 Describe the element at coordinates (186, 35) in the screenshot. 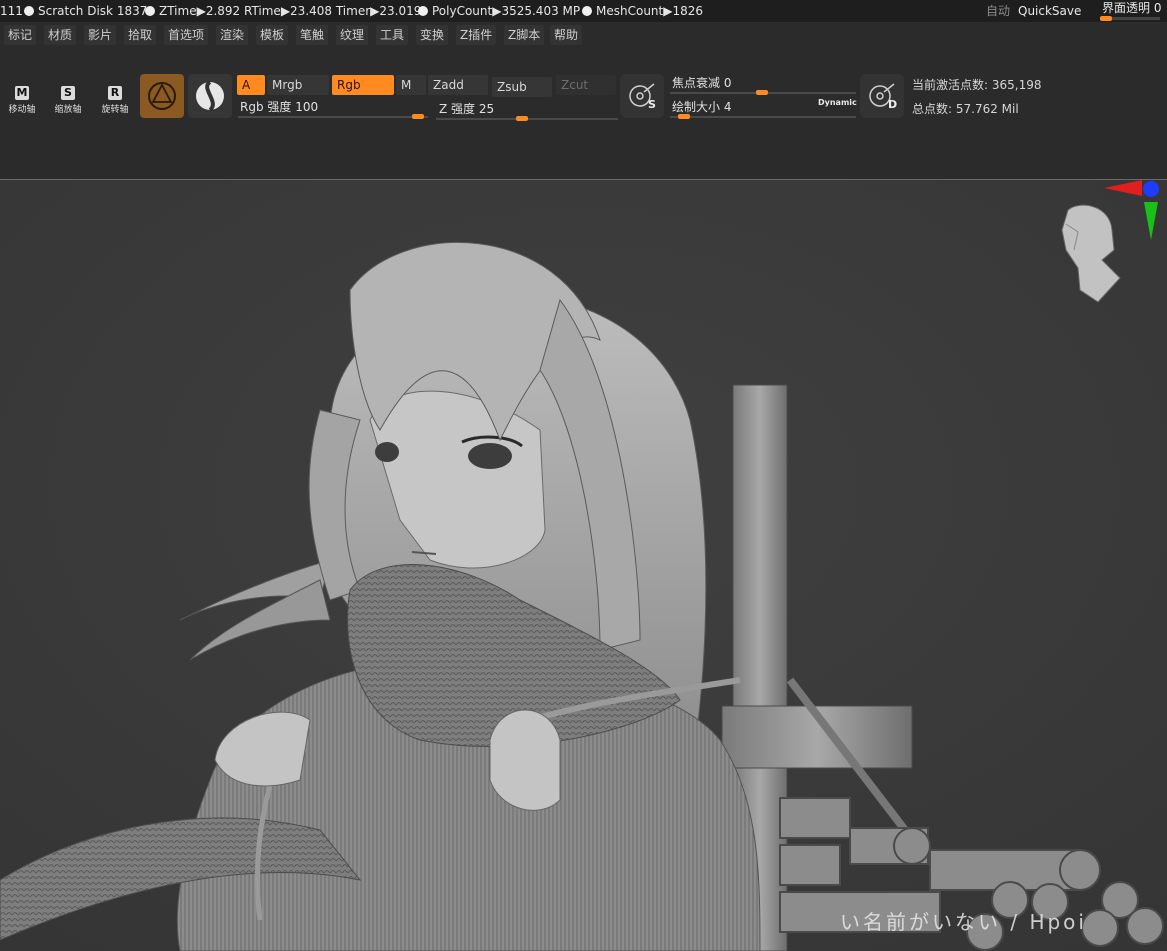

I see `menu-item: 首选项` at that location.